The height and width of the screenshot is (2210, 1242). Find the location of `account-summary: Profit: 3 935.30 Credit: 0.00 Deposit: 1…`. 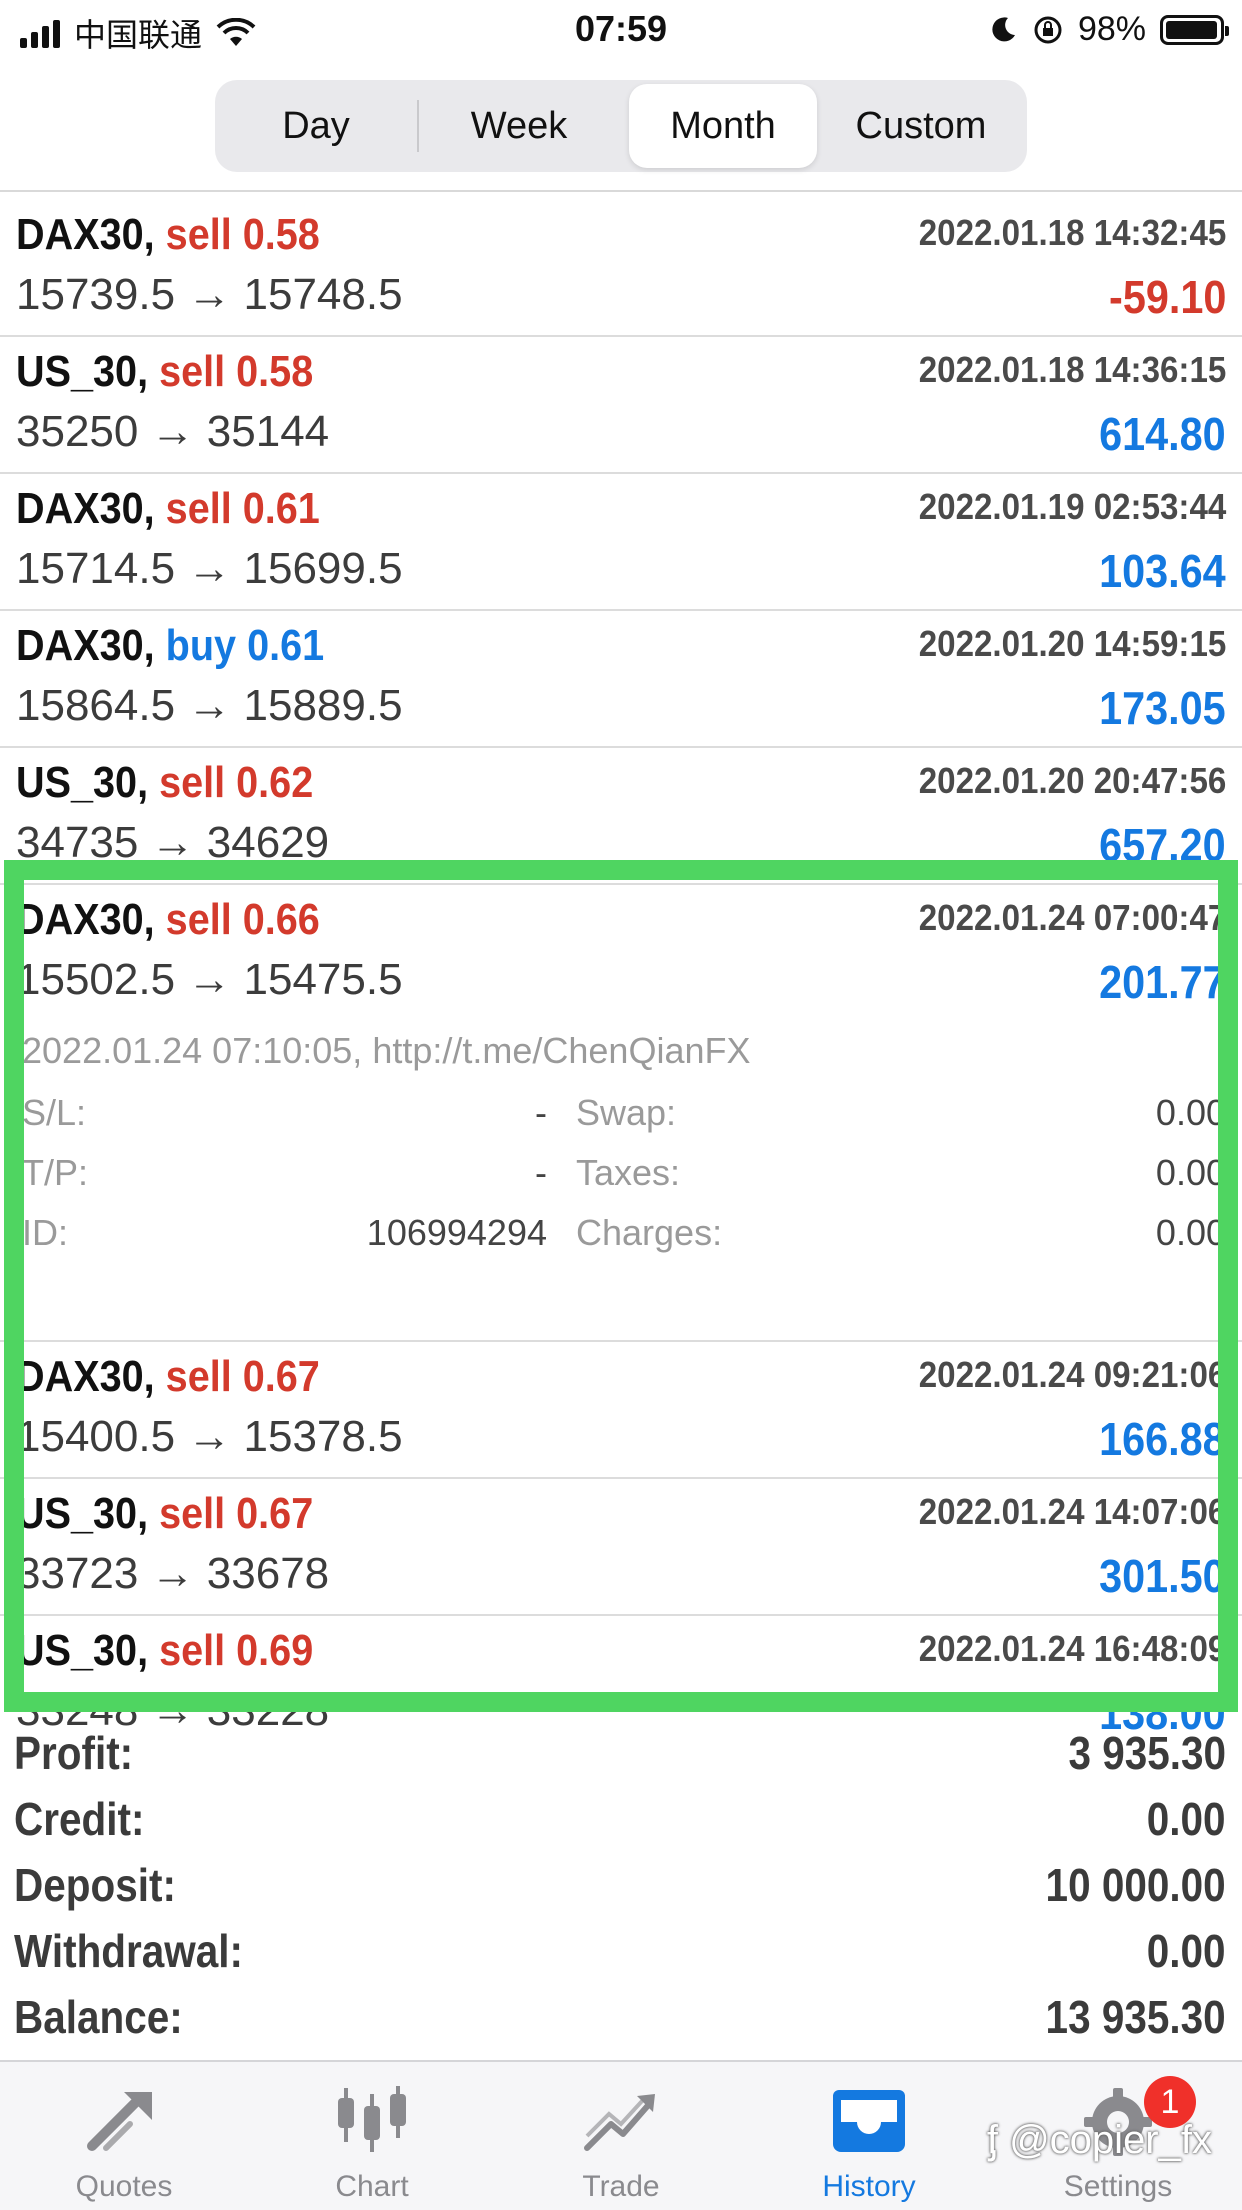

account-summary: Profit: 3 935.30 Credit: 0.00 Deposit: 1… is located at coordinates (621, 1885).